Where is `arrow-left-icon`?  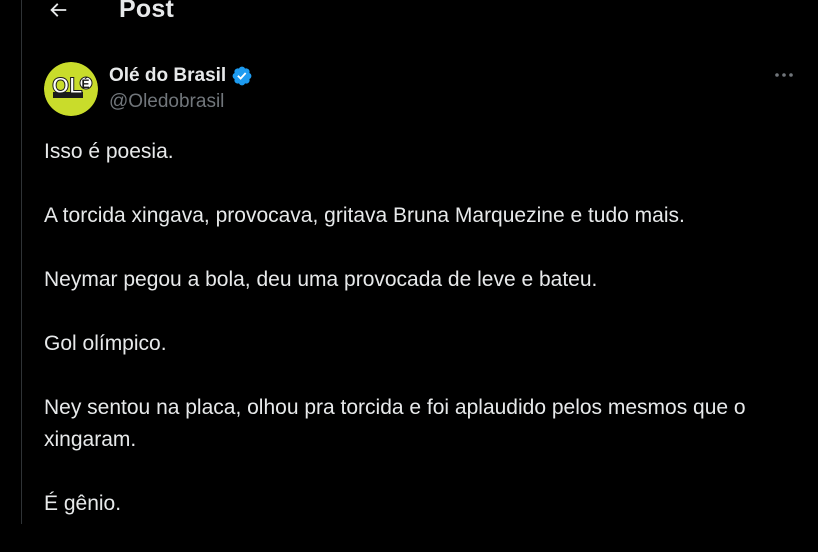
arrow-left-icon is located at coordinates (58, 10).